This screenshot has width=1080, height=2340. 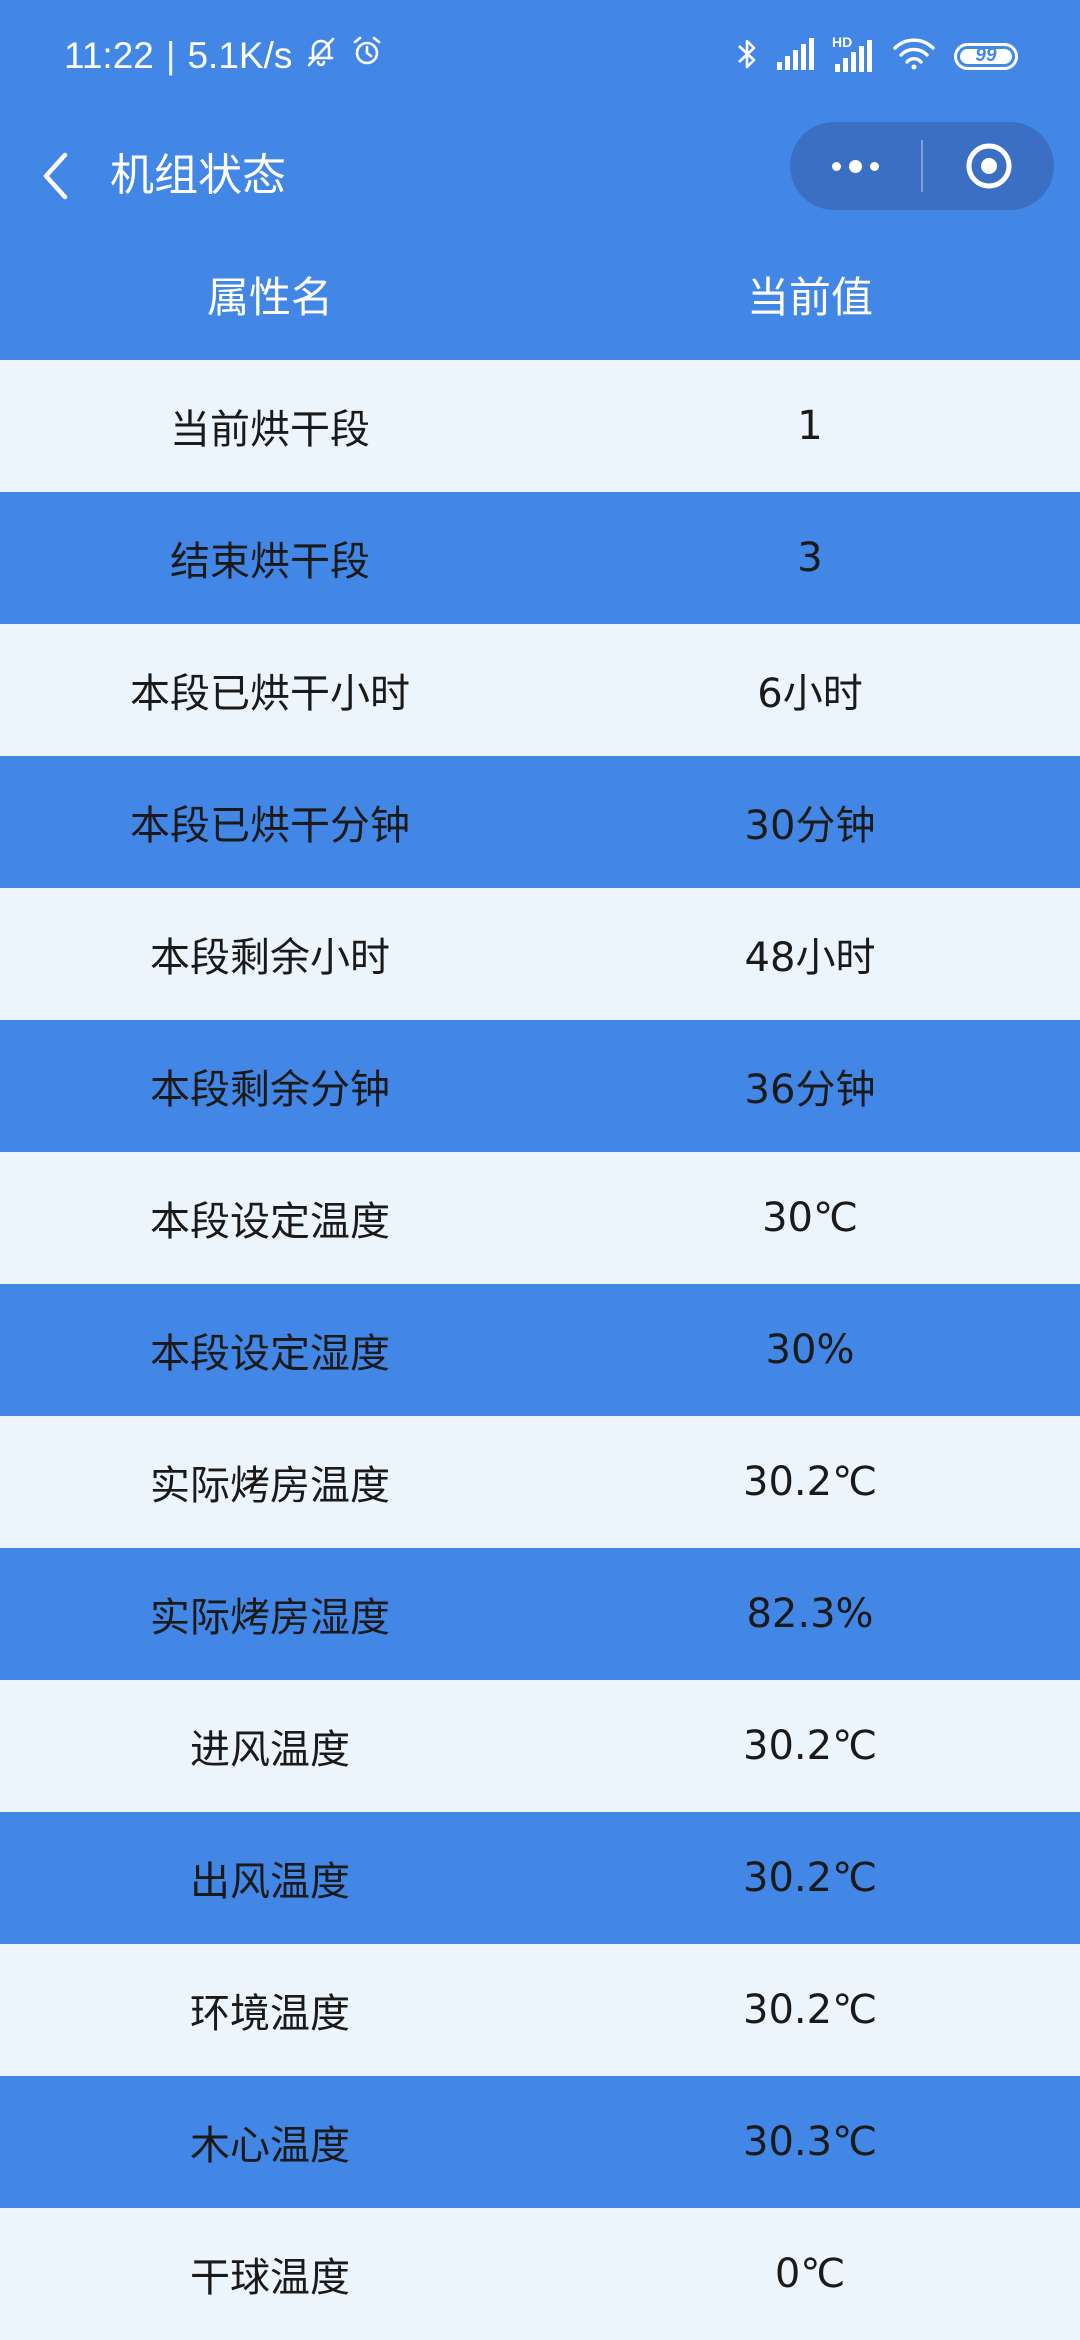 I want to click on table-row: 进风温度 30.2℃, so click(x=540, y=1746).